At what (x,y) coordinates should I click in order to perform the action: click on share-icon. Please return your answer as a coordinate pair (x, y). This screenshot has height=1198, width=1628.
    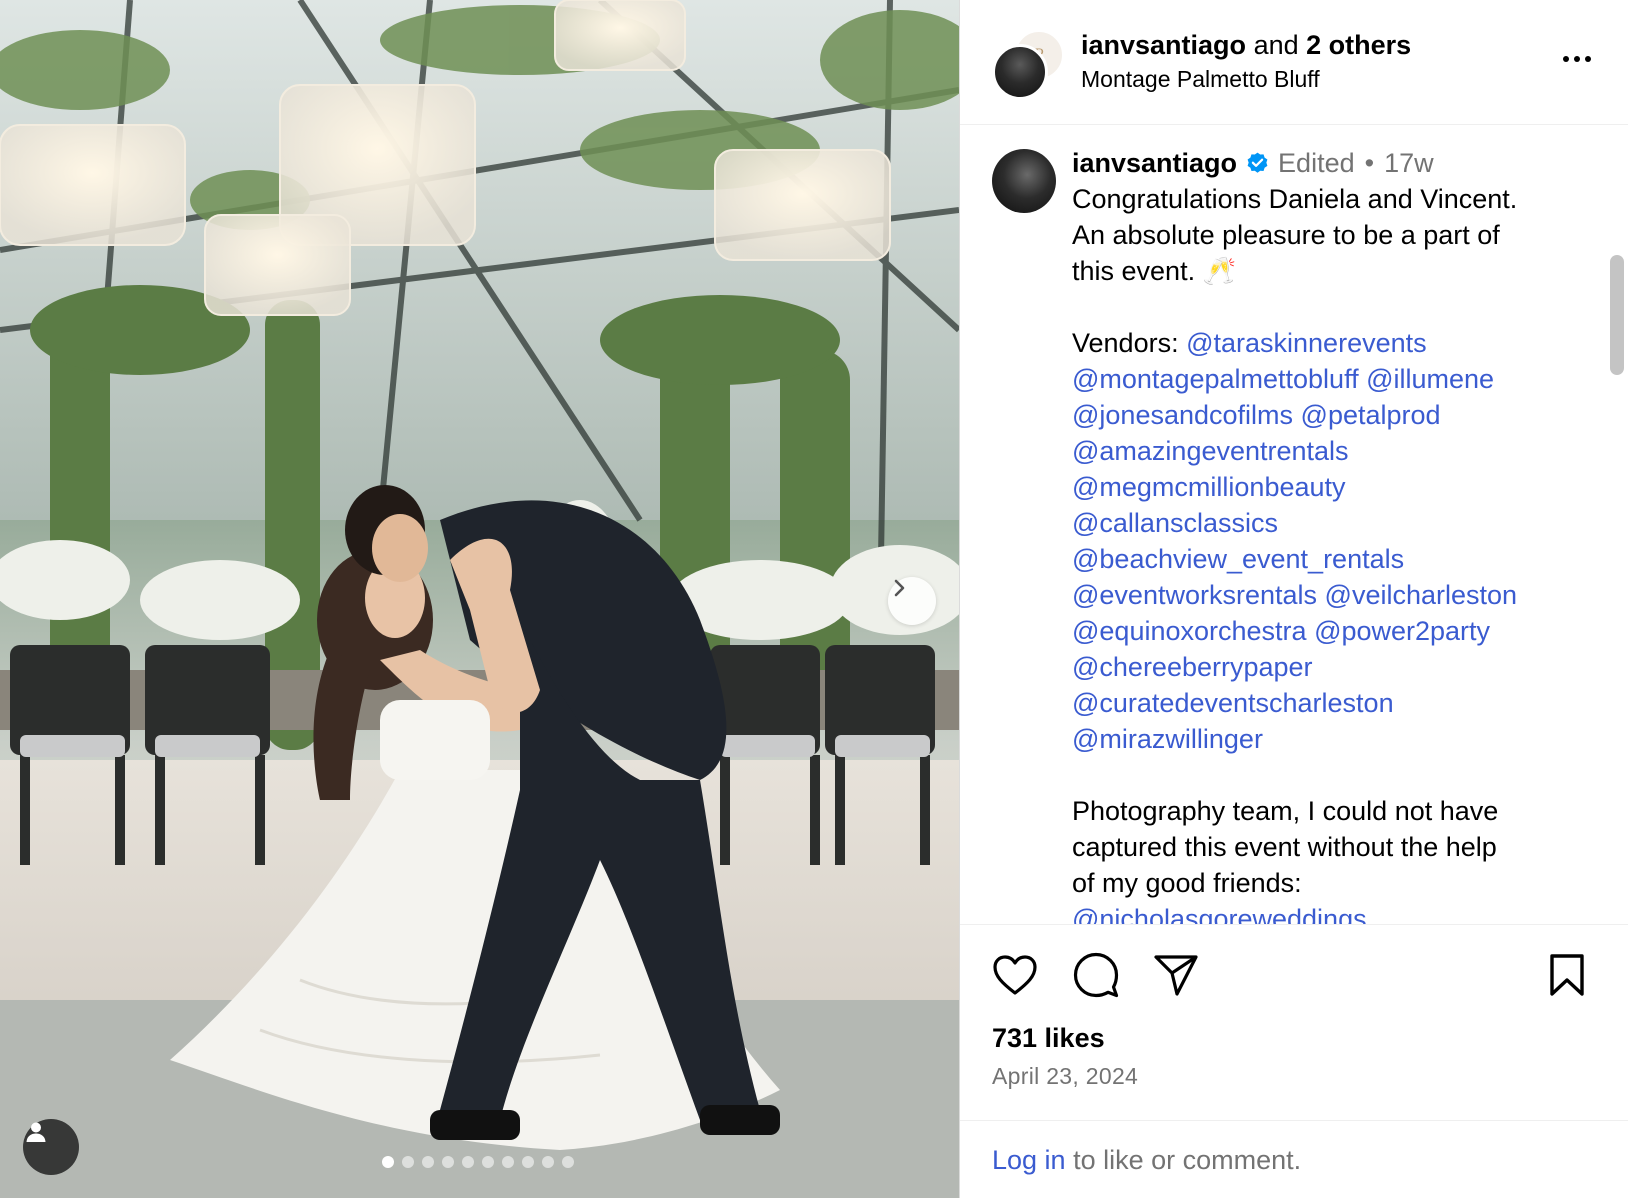
    Looking at the image, I should click on (1176, 975).